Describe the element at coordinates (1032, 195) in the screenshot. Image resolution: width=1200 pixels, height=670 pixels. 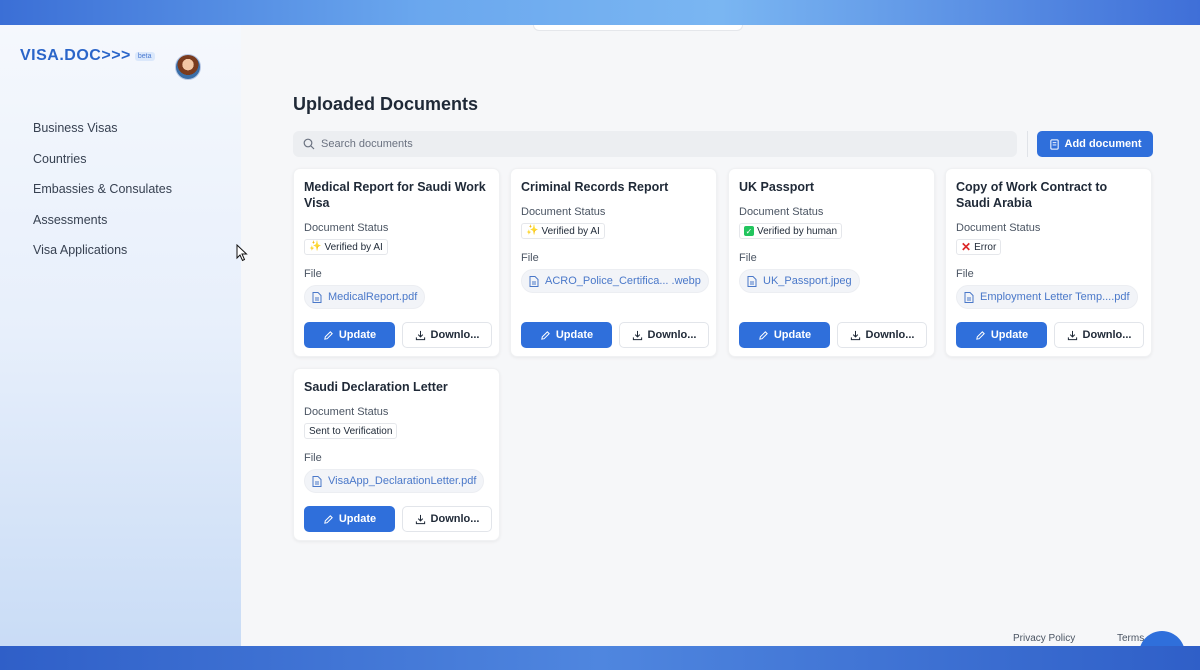
I see `document-title: Copy of Work Contract to Saudi Arabia` at that location.